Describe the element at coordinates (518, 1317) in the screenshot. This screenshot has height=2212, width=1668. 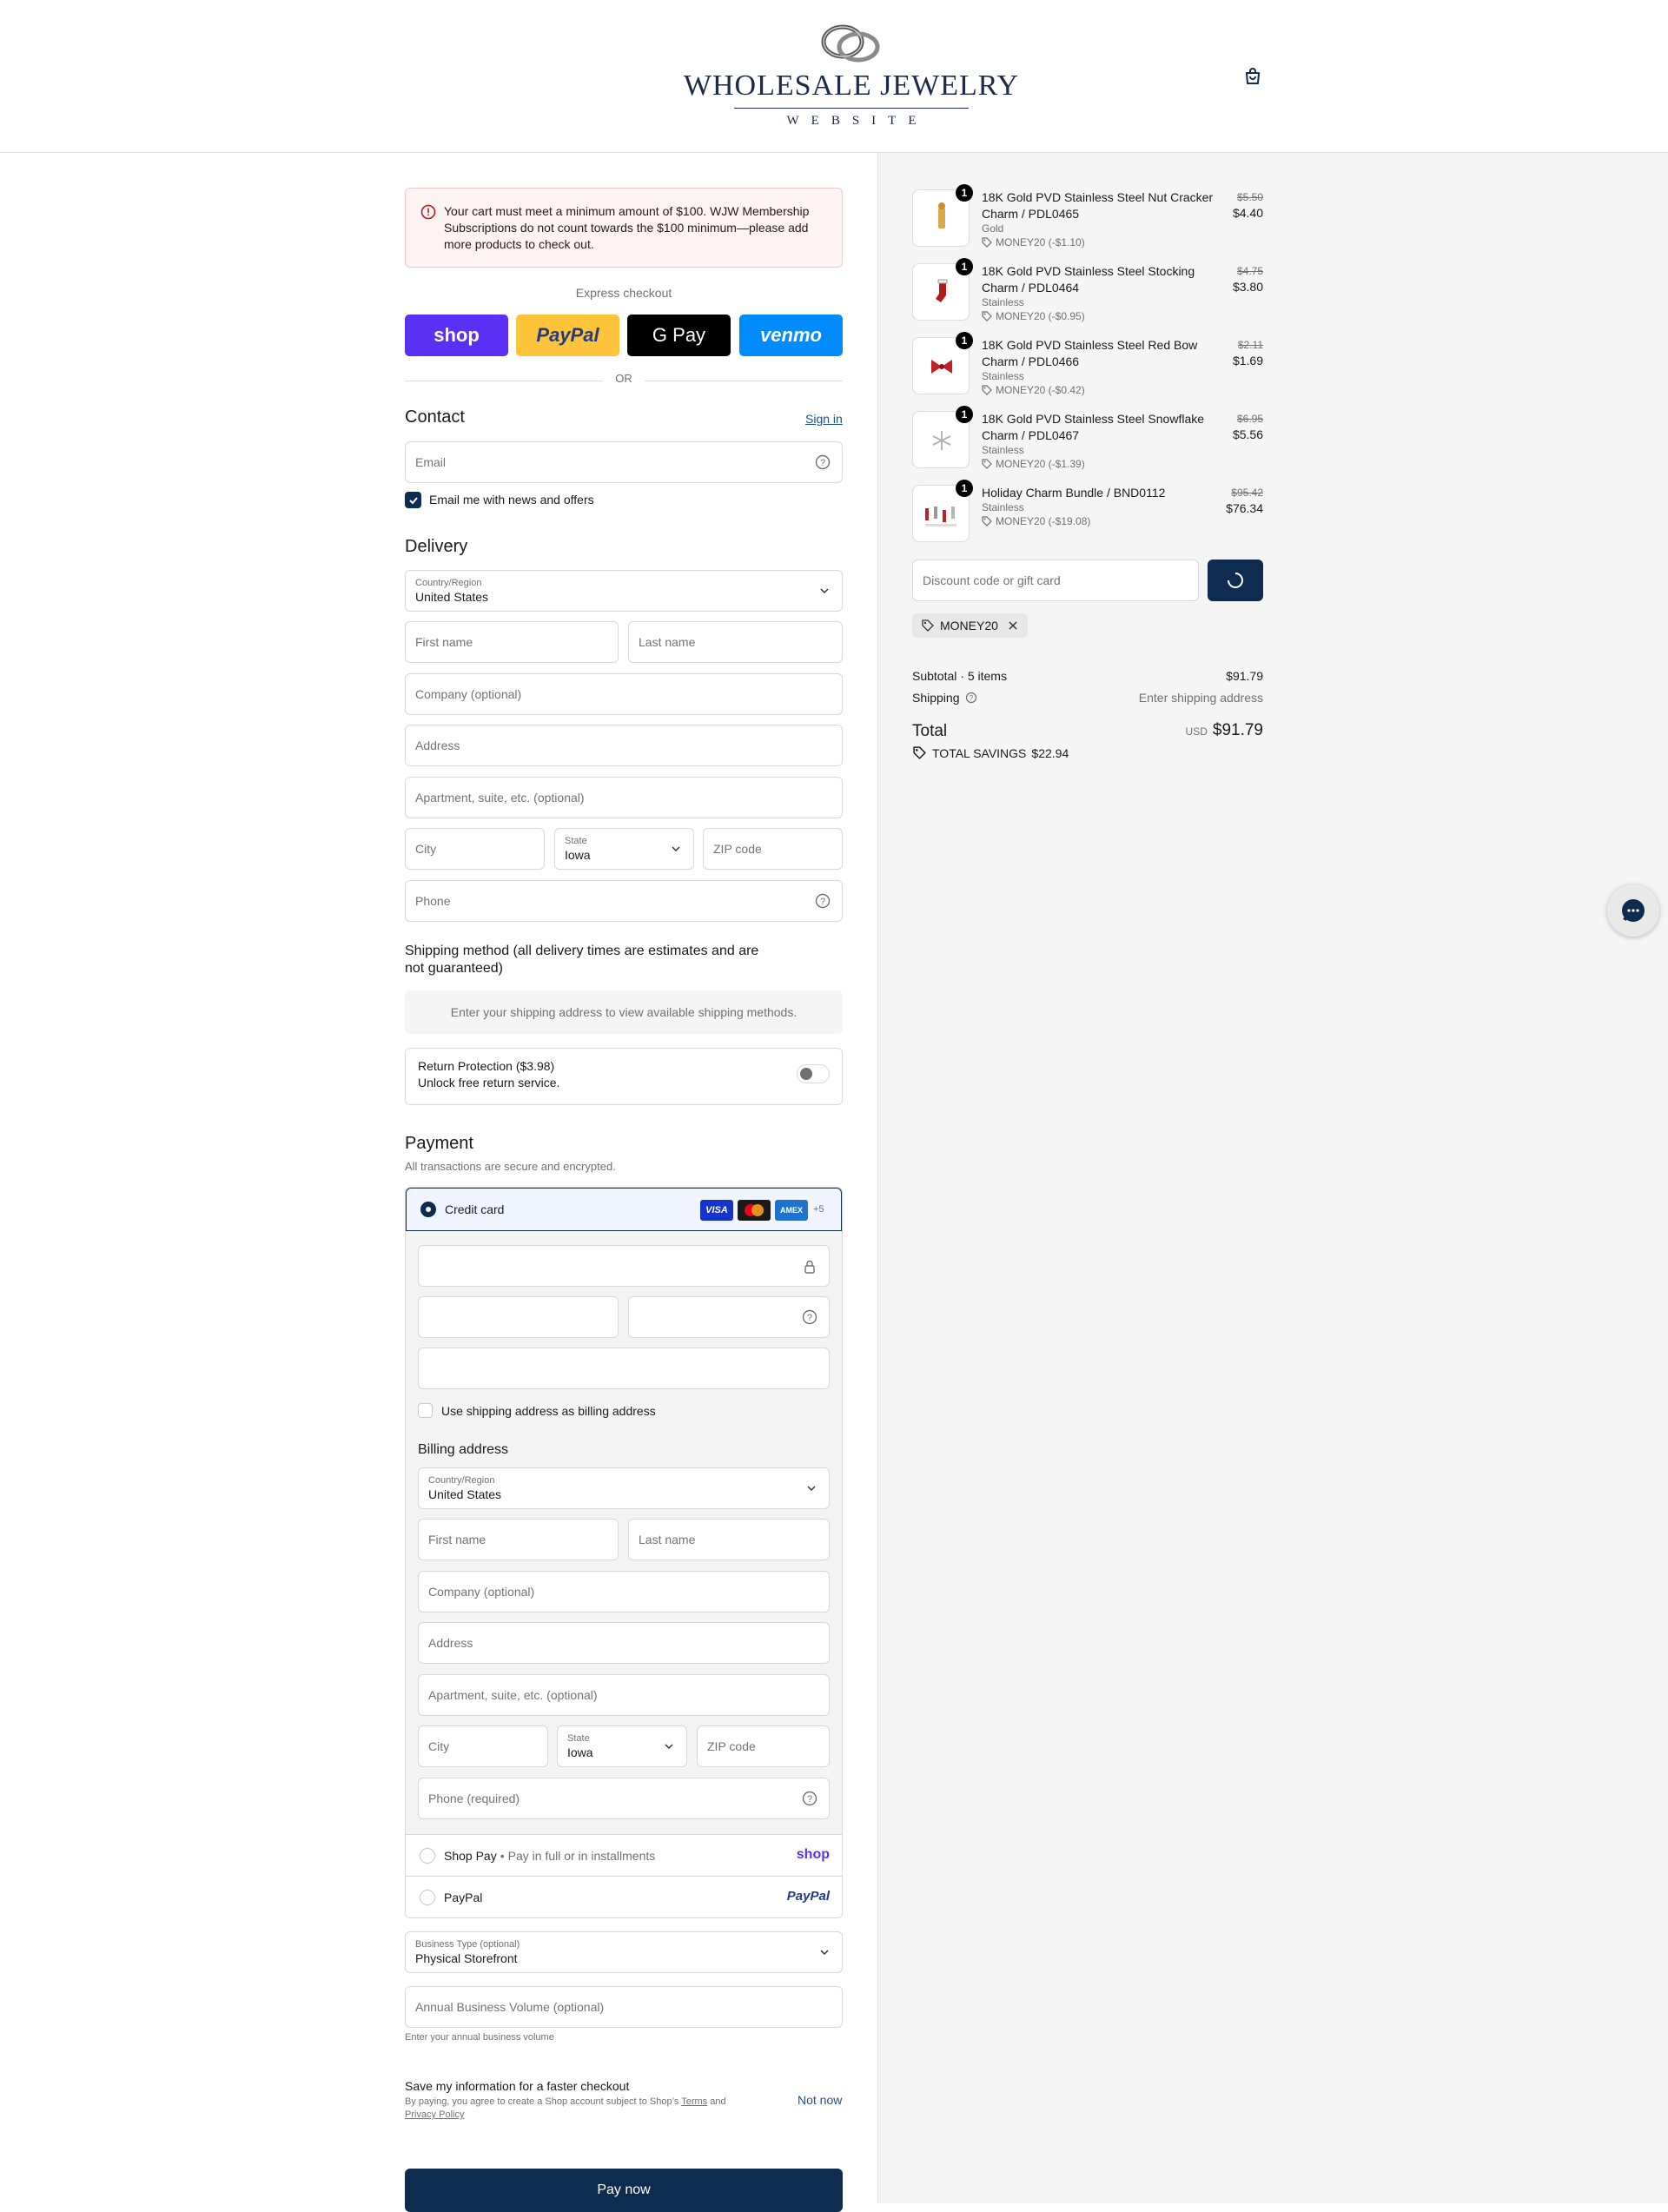
I see `card-expiry-field` at that location.